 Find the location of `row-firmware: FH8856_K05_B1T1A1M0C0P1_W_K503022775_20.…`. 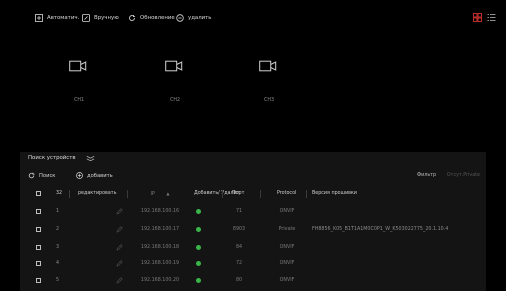

row-firmware: FH8856_K05_B1T1A1M0C0P1_W_K503022775_20.… is located at coordinates (380, 229).